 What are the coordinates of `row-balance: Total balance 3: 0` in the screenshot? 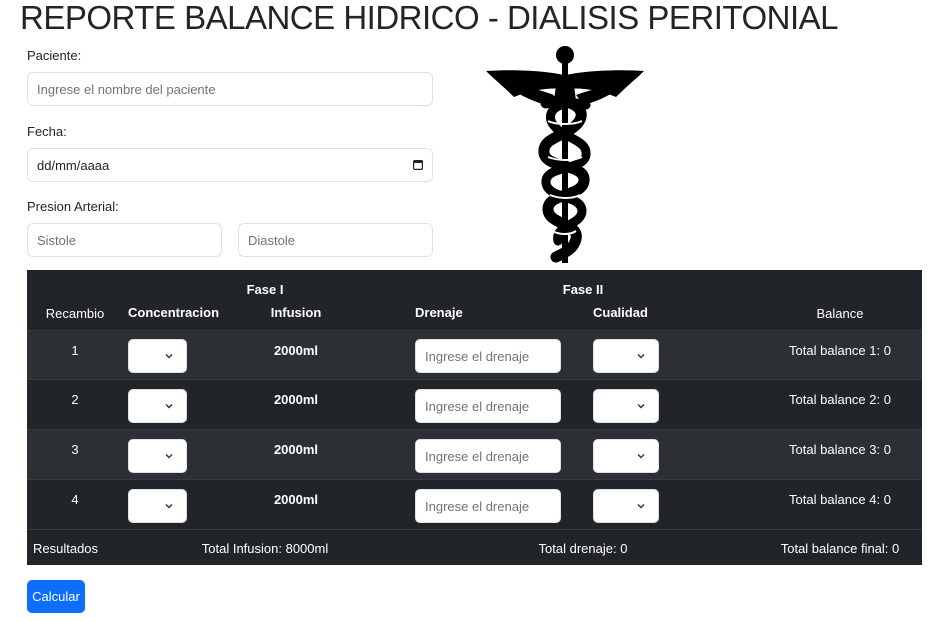 It's located at (840, 449).